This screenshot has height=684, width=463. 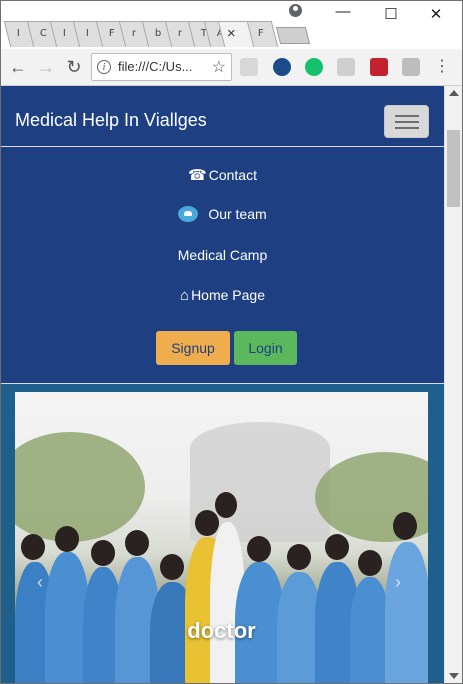 I want to click on browser-toolbar: ← → ↻ i file:///C:/Us... ☆ ⋮, so click(x=231, y=67).